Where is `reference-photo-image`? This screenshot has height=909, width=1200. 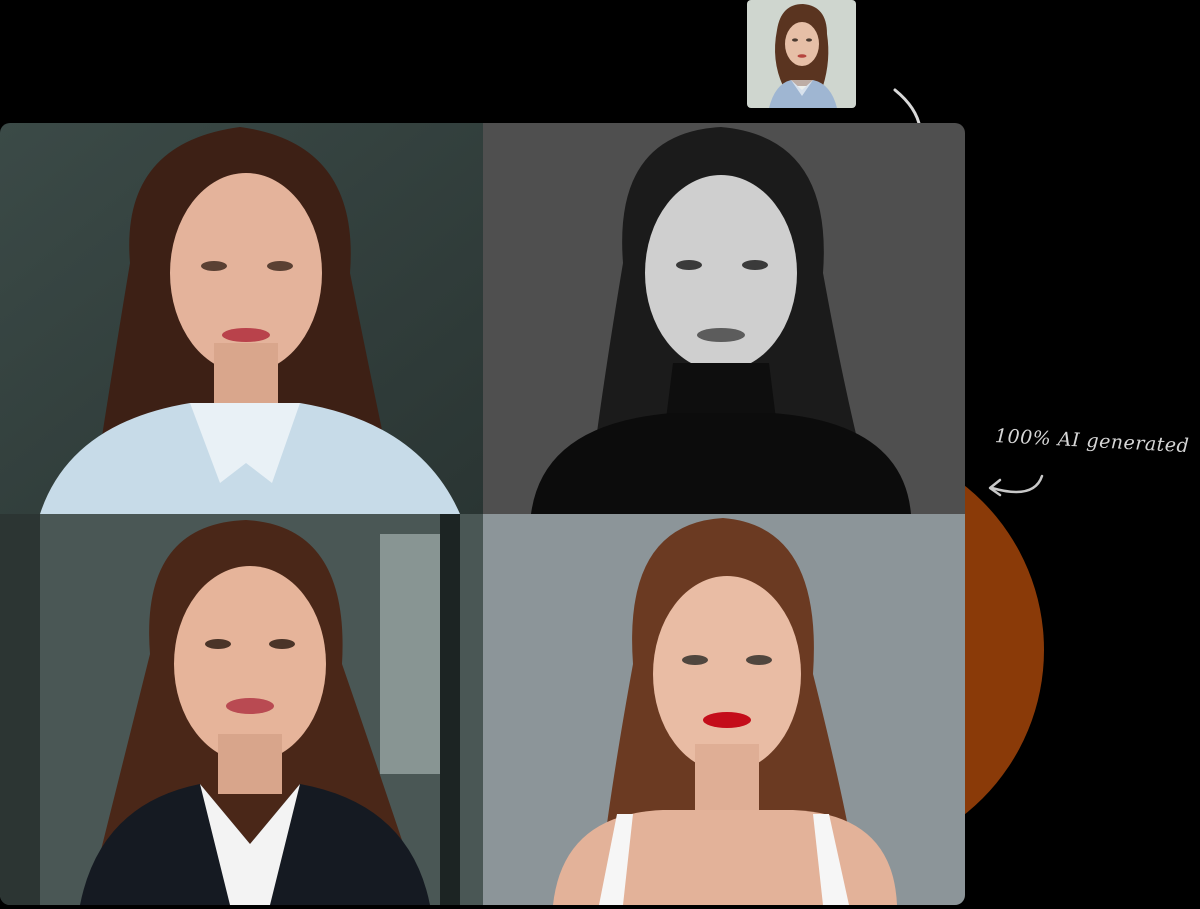
reference-photo-image is located at coordinates (801, 54).